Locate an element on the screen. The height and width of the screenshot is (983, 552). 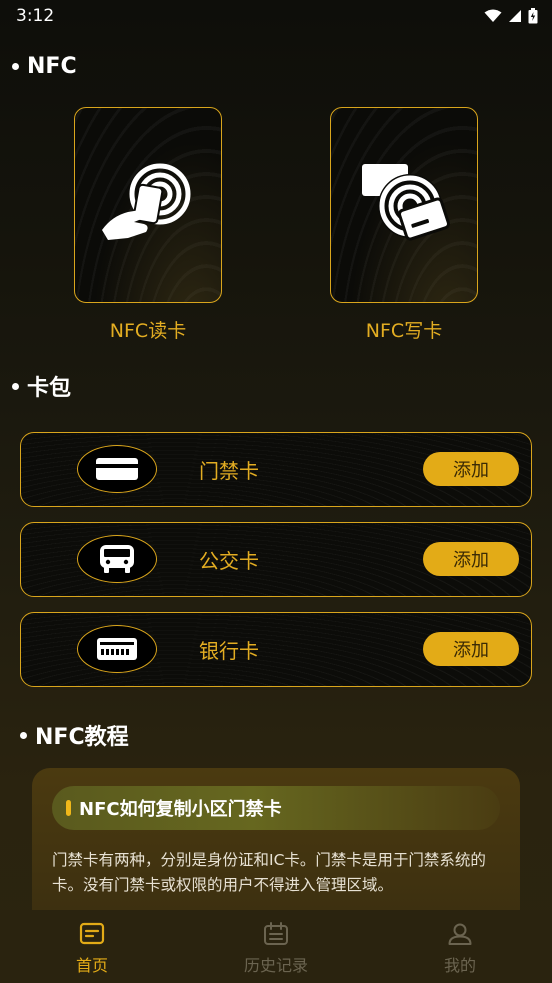
wallet-item-name: 门禁卡 is located at coordinates (229, 471).